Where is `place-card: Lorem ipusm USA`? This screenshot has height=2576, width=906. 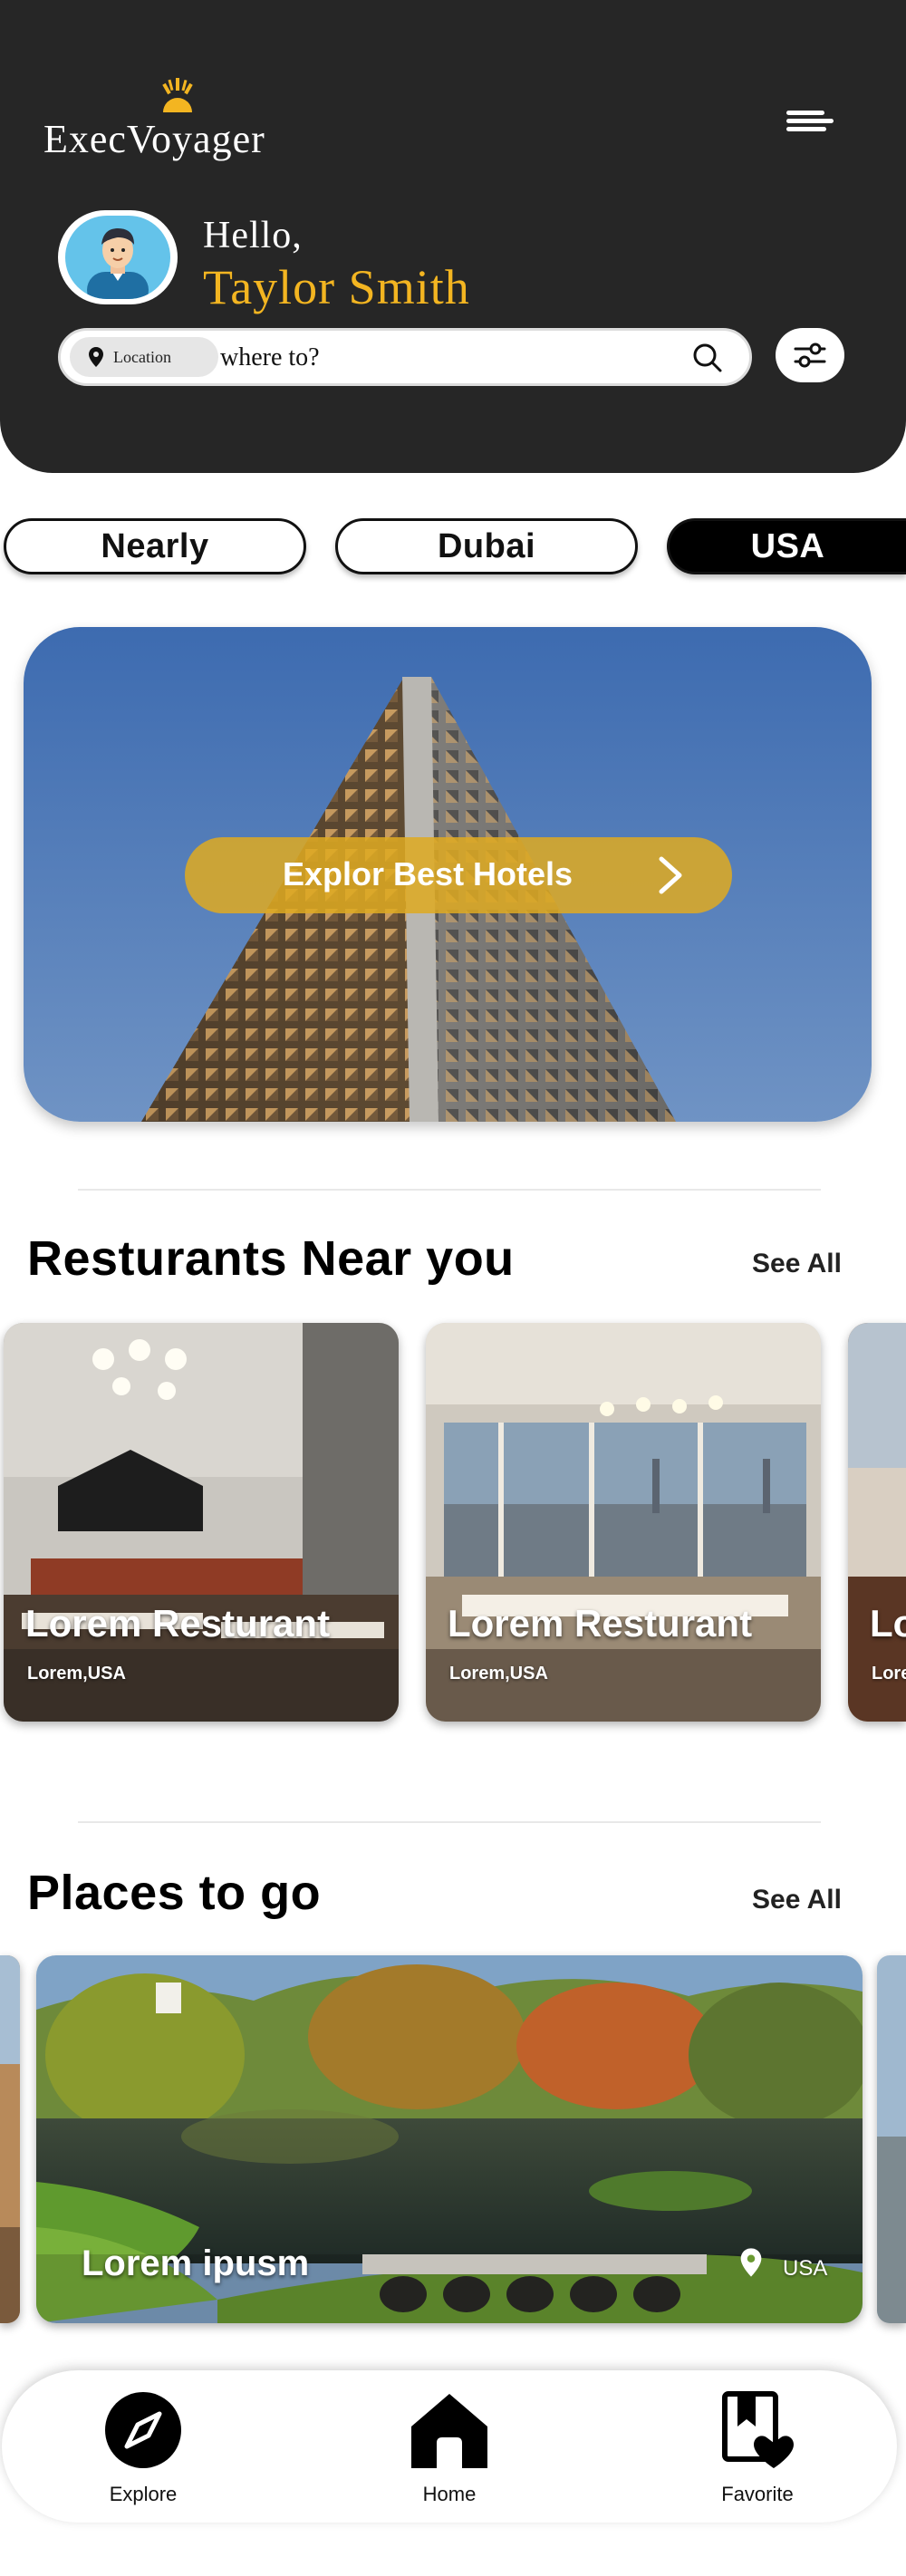 place-card: Lorem ipusm USA is located at coordinates (450, 2139).